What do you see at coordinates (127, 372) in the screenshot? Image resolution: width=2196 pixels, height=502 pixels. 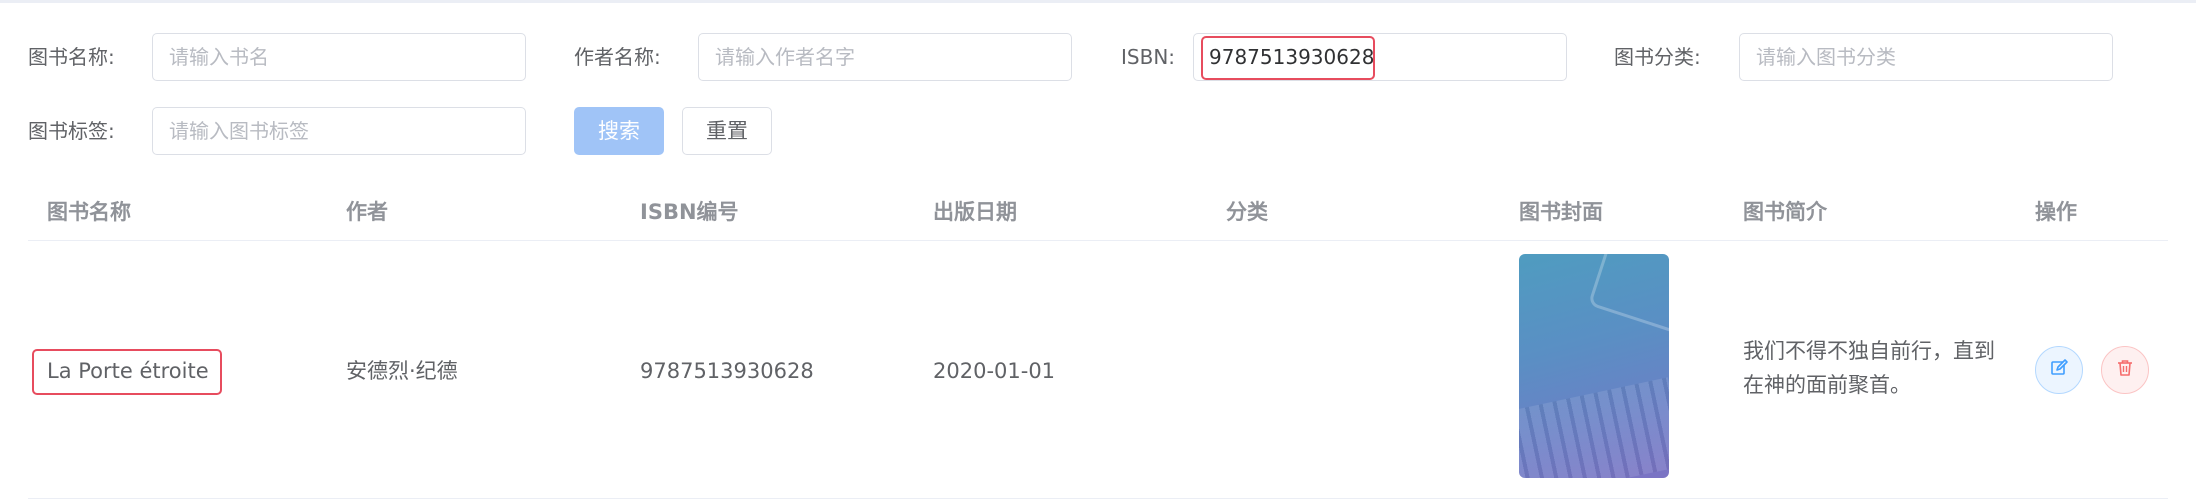 I see `book-name-highlight-box` at bounding box center [127, 372].